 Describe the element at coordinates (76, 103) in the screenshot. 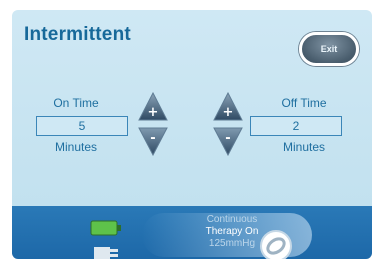

I see `on-time-label: On Time` at that location.